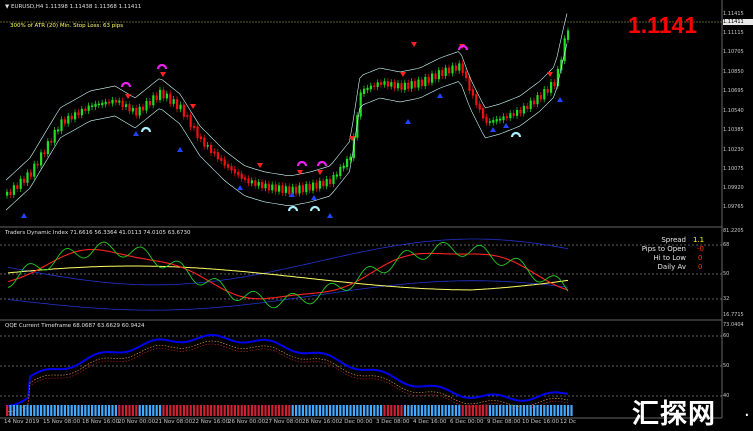 Image resolution: width=753 pixels, height=431 pixels. What do you see at coordinates (211, 422) in the screenshot?
I see `time-axis-label: 22 Nov 16:00` at bounding box center [211, 422].